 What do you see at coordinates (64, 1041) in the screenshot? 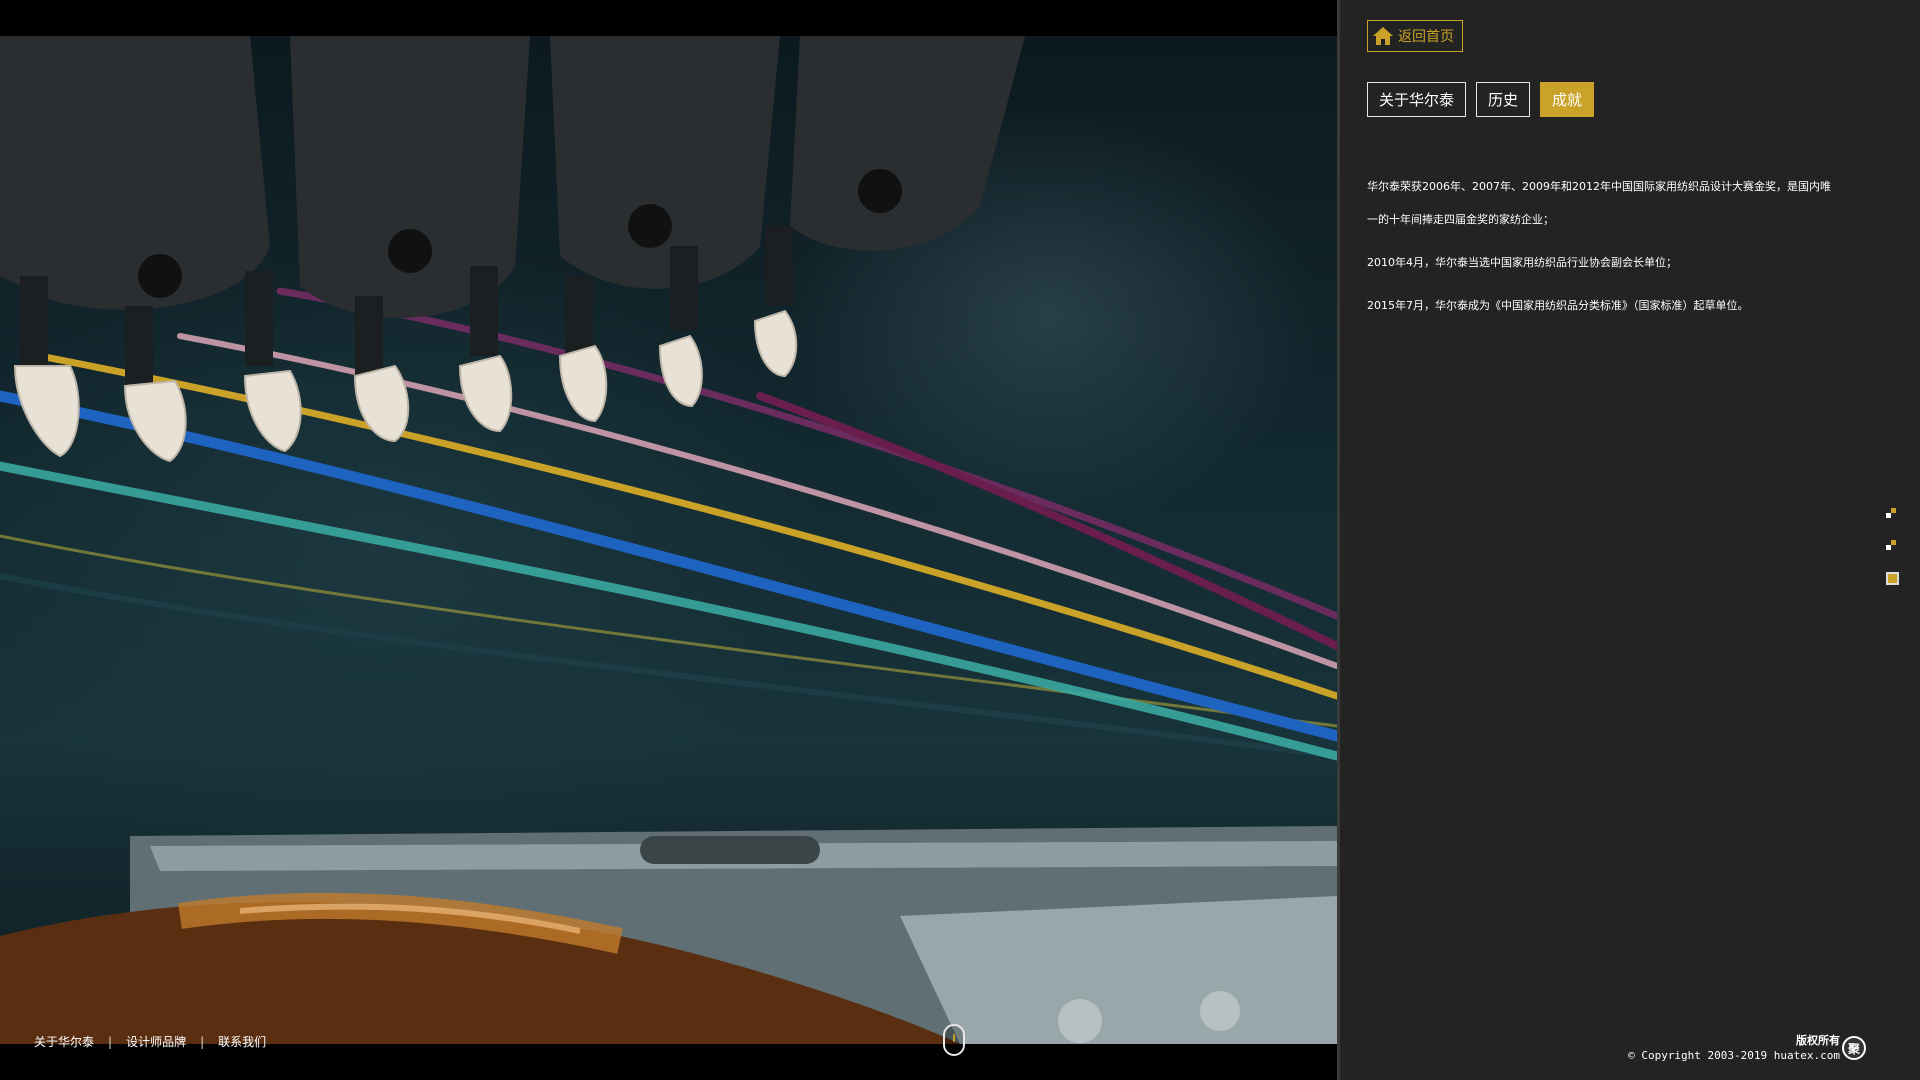
I see `footer-link-about: 关于华尔泰` at bounding box center [64, 1041].